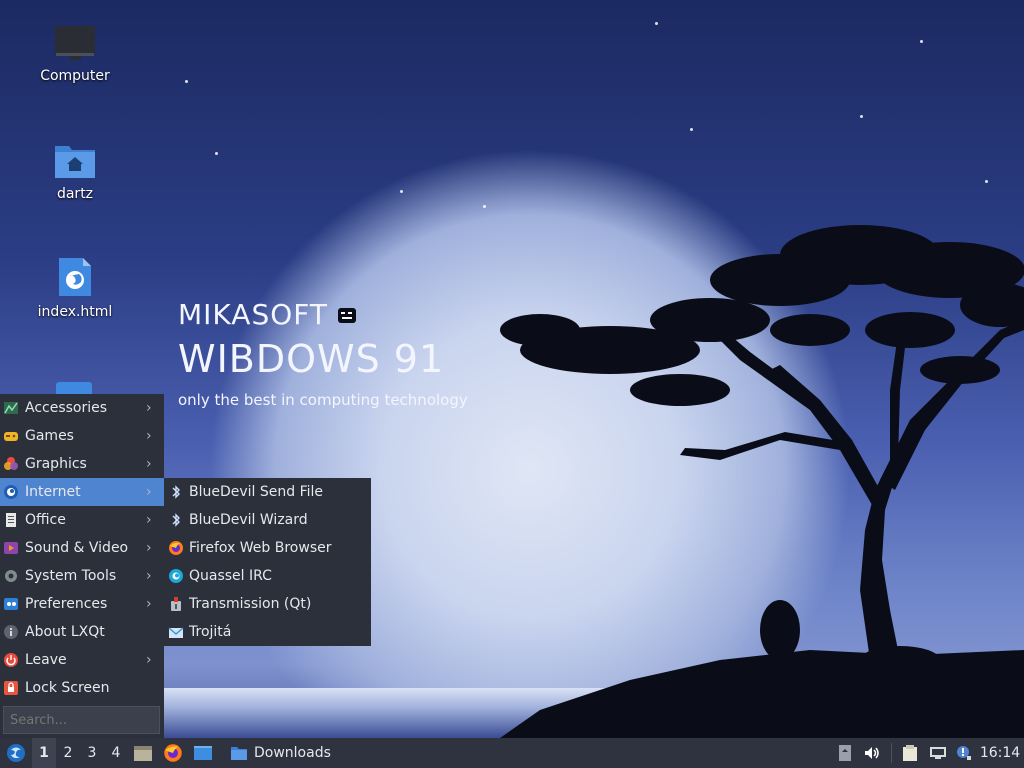  I want to click on quicklaunch-show-desktop, so click(203, 753).